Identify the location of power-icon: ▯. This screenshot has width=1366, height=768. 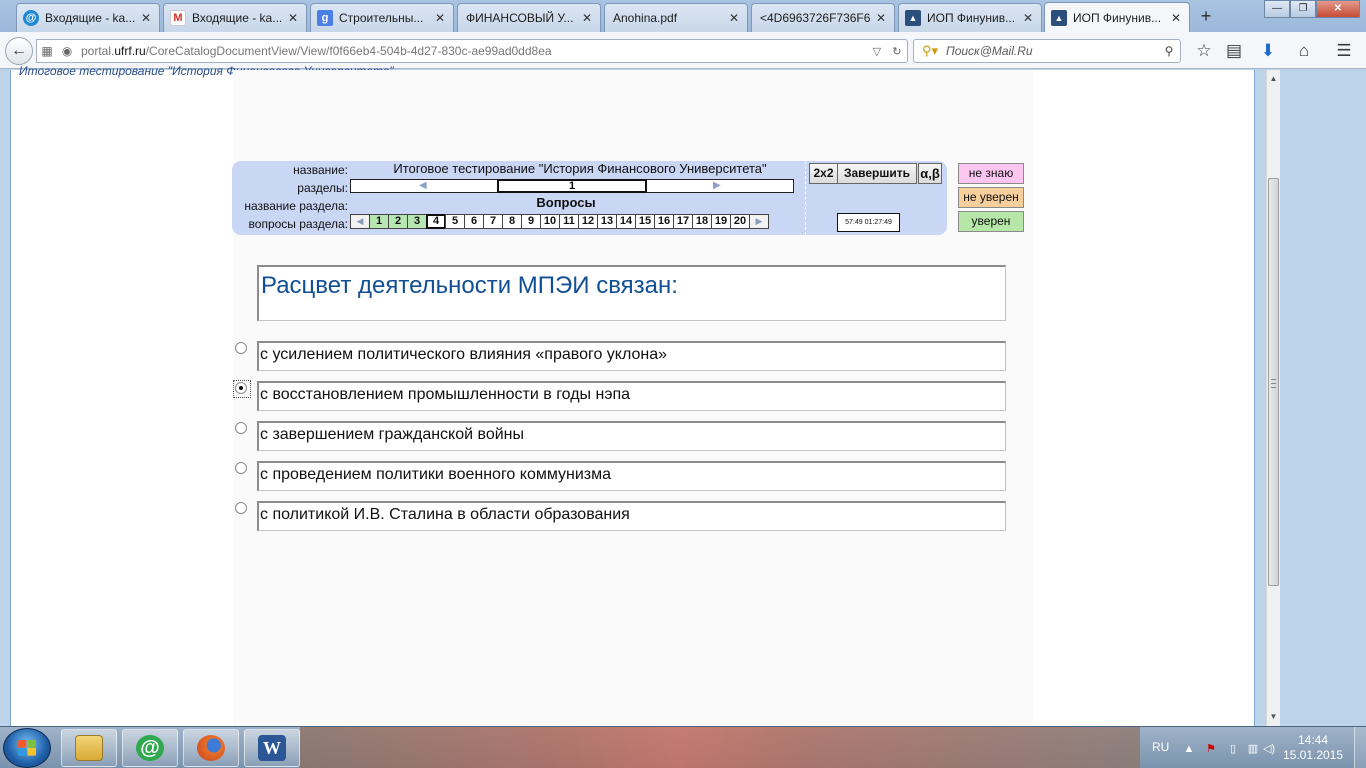
(1233, 749).